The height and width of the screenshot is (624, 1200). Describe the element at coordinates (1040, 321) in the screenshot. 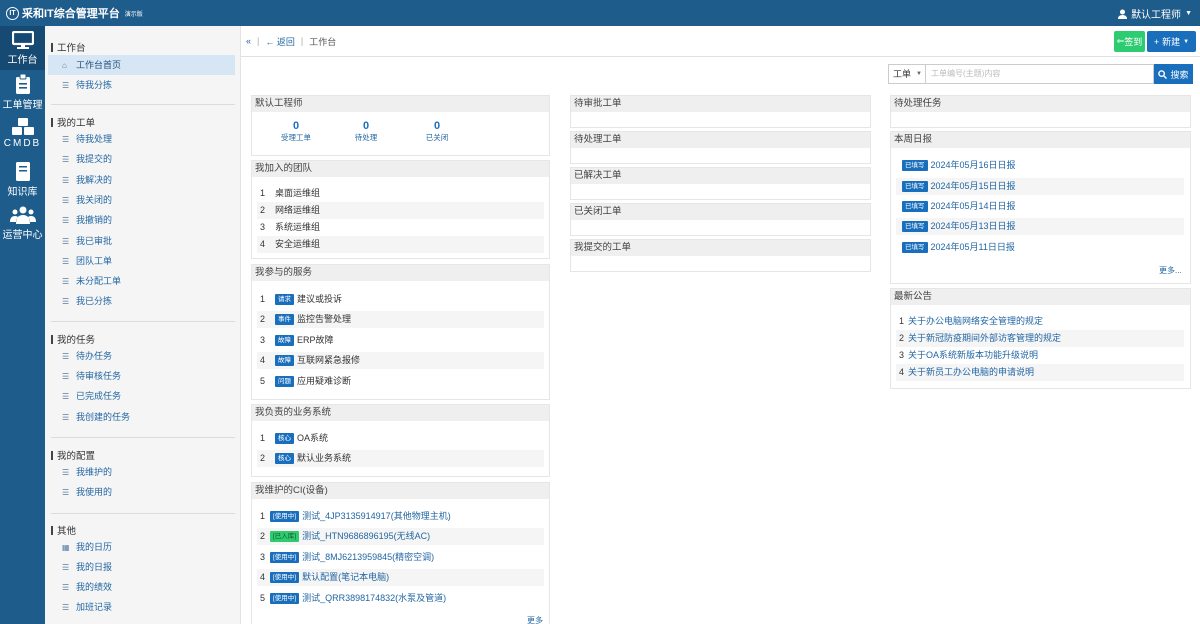

I see `list-item: 1 关于办公电脑网络安全管理的规定` at that location.